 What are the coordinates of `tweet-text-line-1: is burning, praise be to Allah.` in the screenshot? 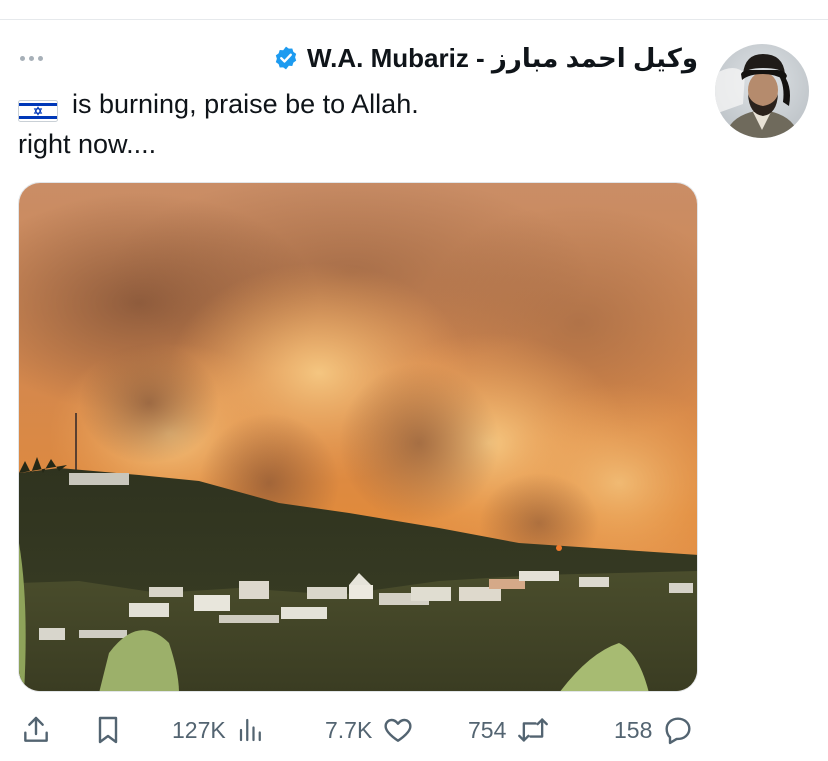 It's located at (348, 104).